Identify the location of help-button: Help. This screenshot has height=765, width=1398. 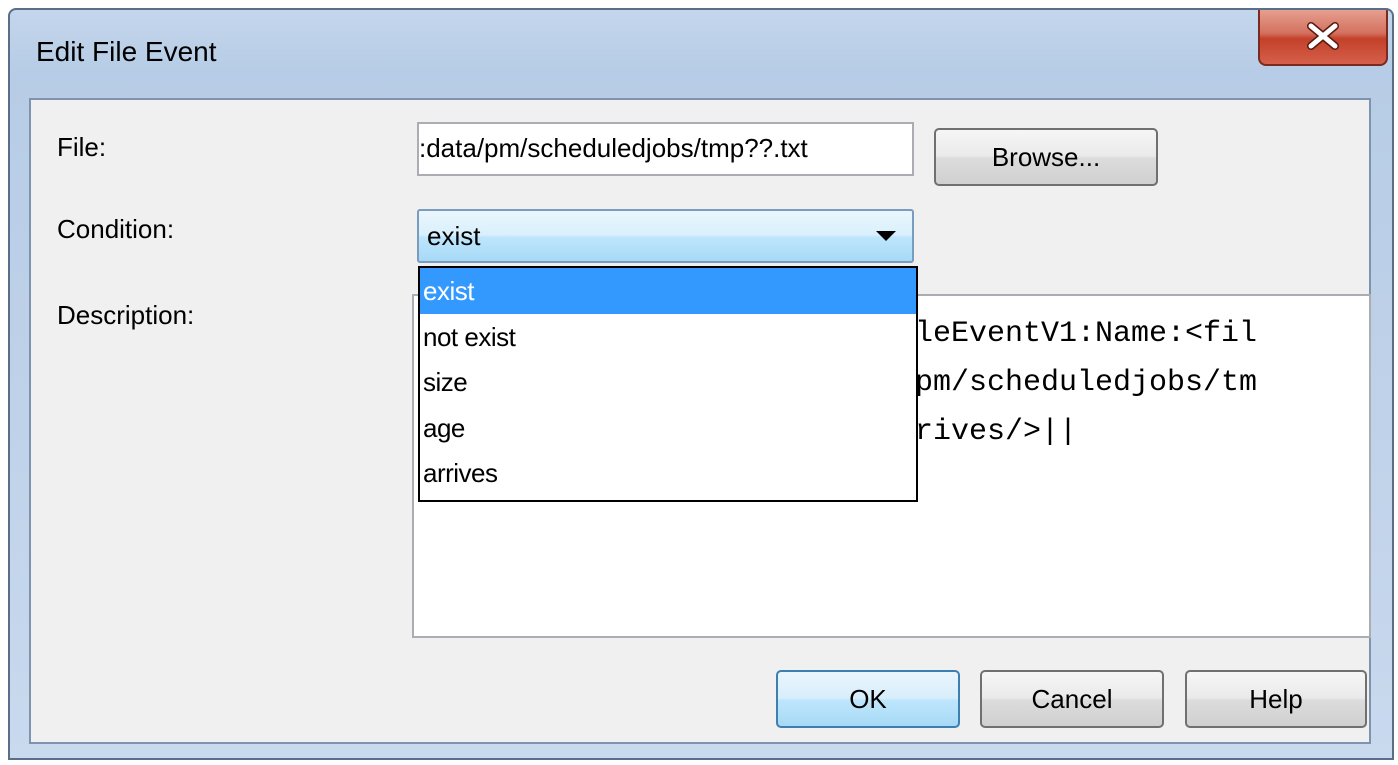
(1276, 699).